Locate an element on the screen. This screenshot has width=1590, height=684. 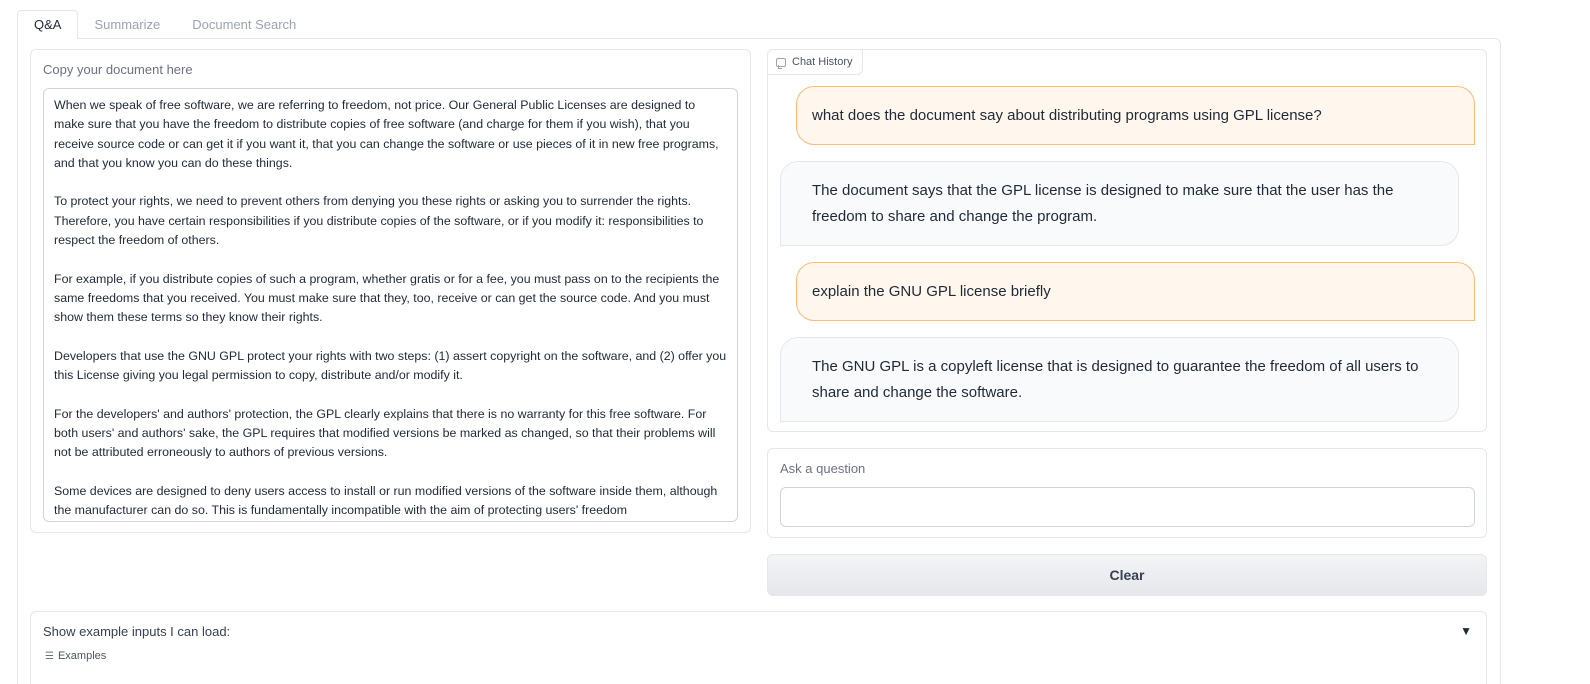
list-icon: ☰ is located at coordinates (49, 656).